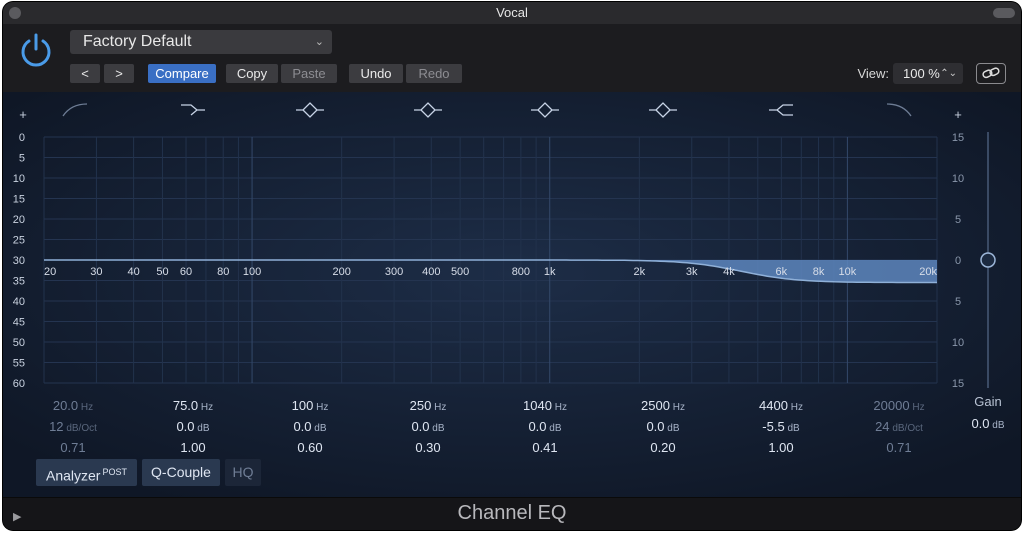  What do you see at coordinates (19, 241) in the screenshot?
I see `db-scale-left-label: 25` at bounding box center [19, 241].